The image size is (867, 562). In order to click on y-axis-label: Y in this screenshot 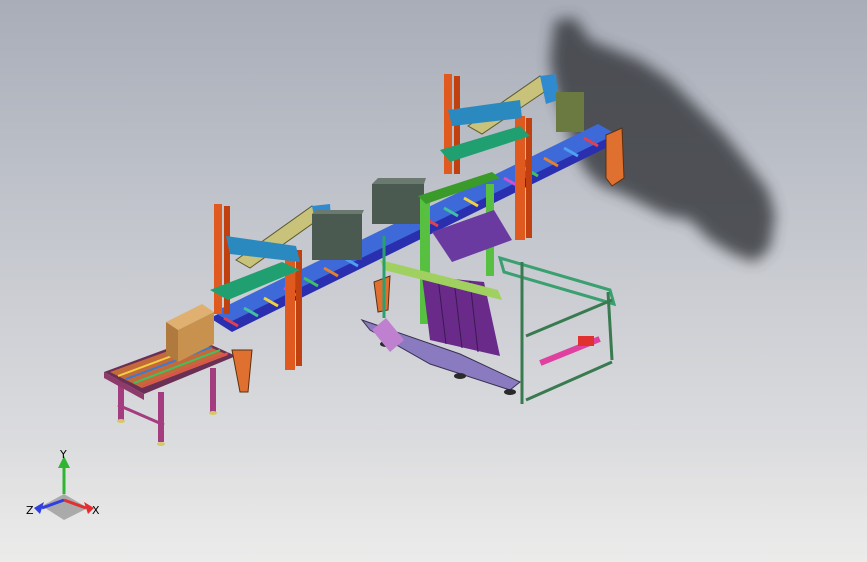, I will do `click(63, 454)`.